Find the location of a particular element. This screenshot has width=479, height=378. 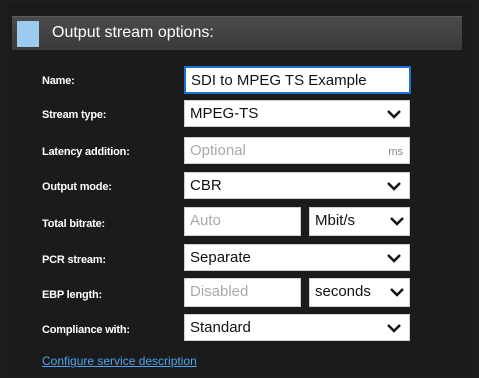

name-label: Name: is located at coordinates (58, 81).